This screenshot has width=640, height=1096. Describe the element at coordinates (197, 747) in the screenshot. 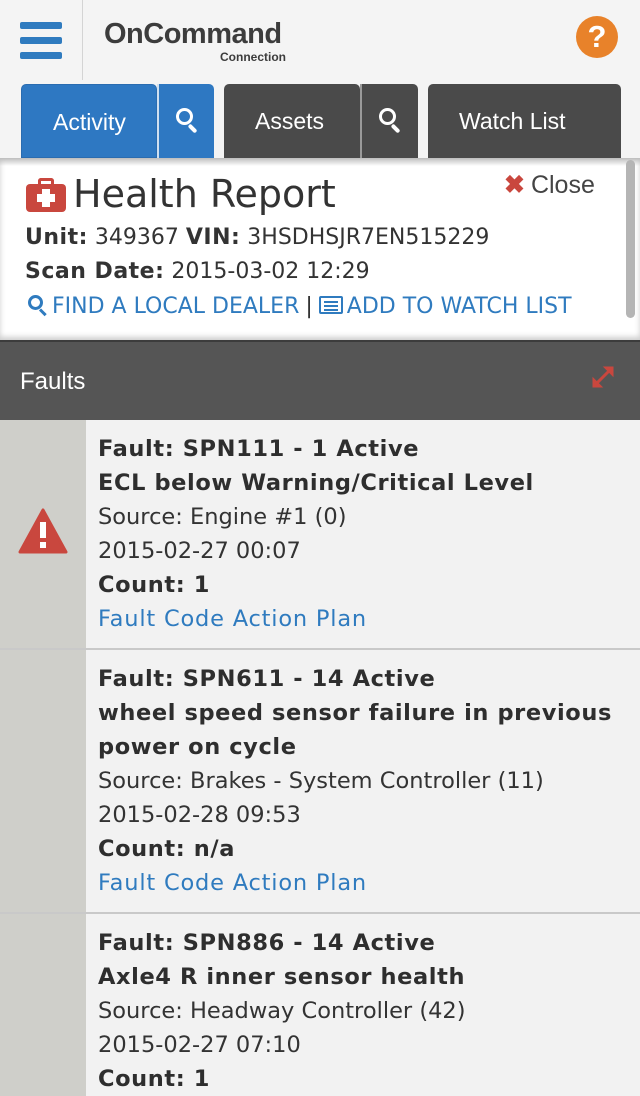

I see `fault-description-continued: power on cycle` at that location.